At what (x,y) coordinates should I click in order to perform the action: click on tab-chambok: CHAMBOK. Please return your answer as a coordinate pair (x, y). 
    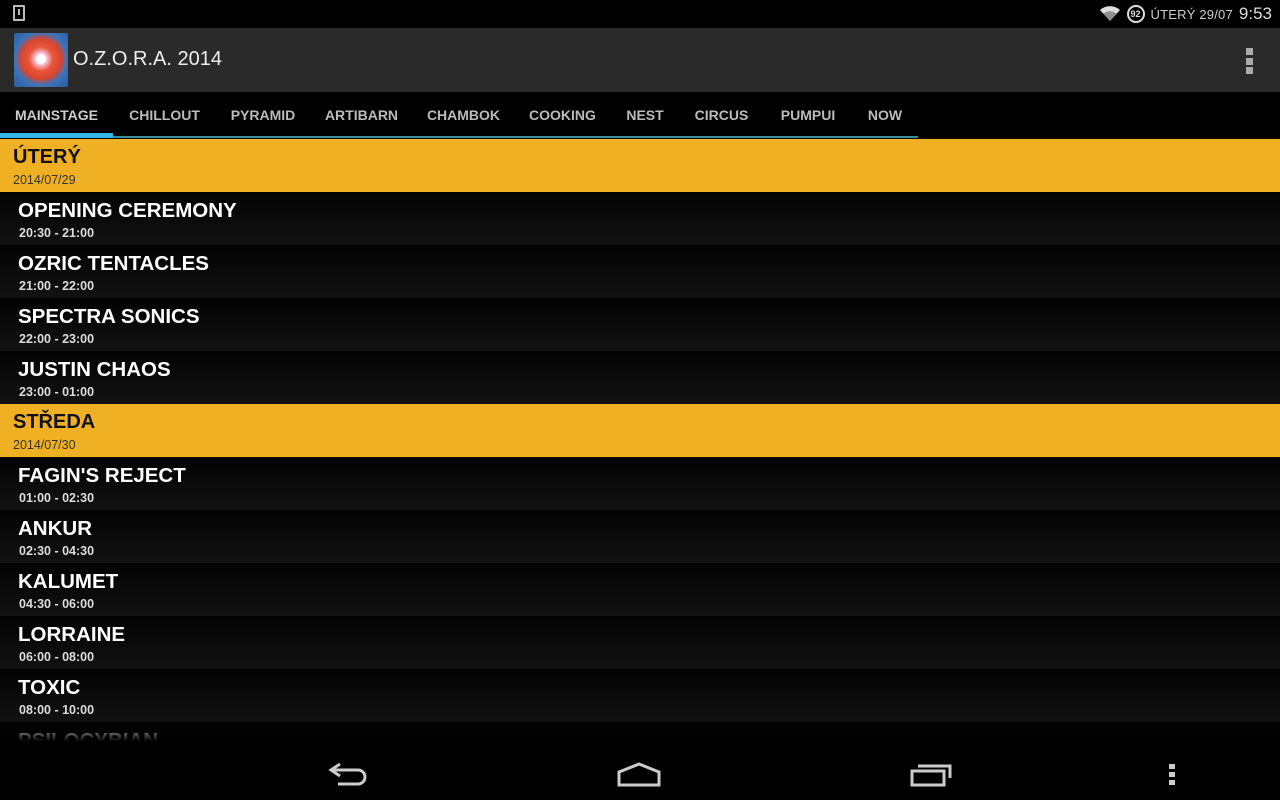
    Looking at the image, I should click on (463, 114).